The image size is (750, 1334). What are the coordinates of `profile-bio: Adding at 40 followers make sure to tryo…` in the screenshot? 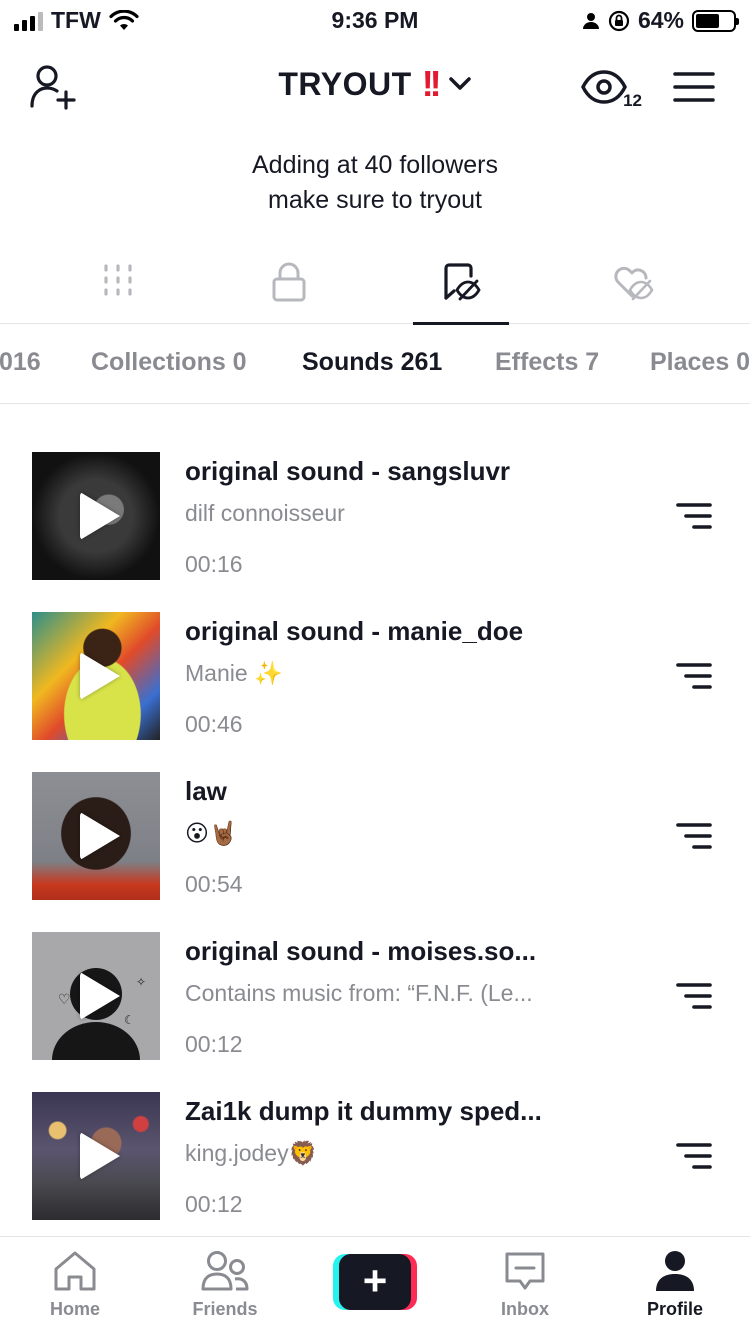 It's located at (375, 183).